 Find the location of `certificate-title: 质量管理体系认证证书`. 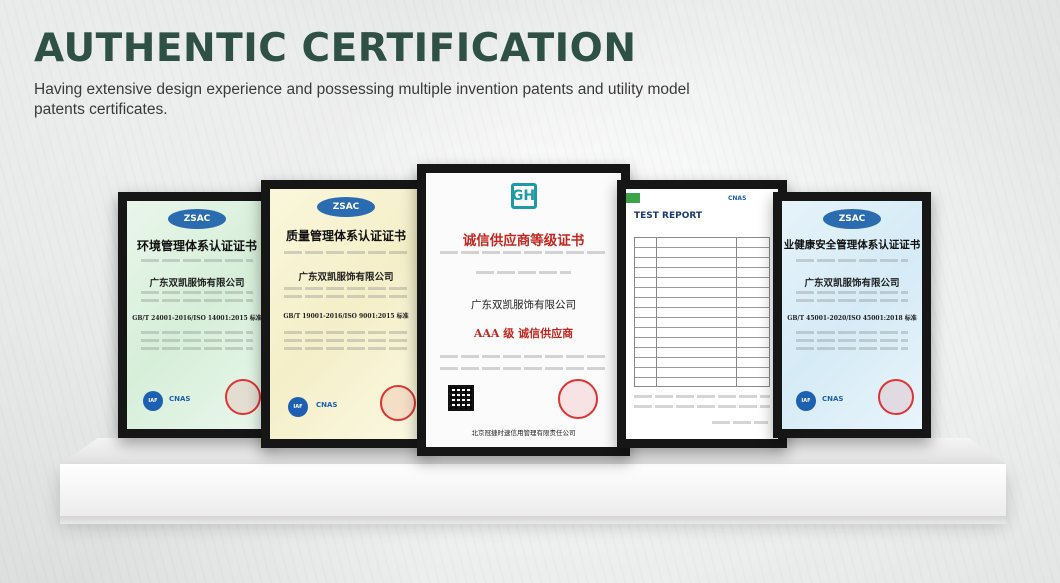

certificate-title: 质量管理体系认证证书 is located at coordinates (345, 236).